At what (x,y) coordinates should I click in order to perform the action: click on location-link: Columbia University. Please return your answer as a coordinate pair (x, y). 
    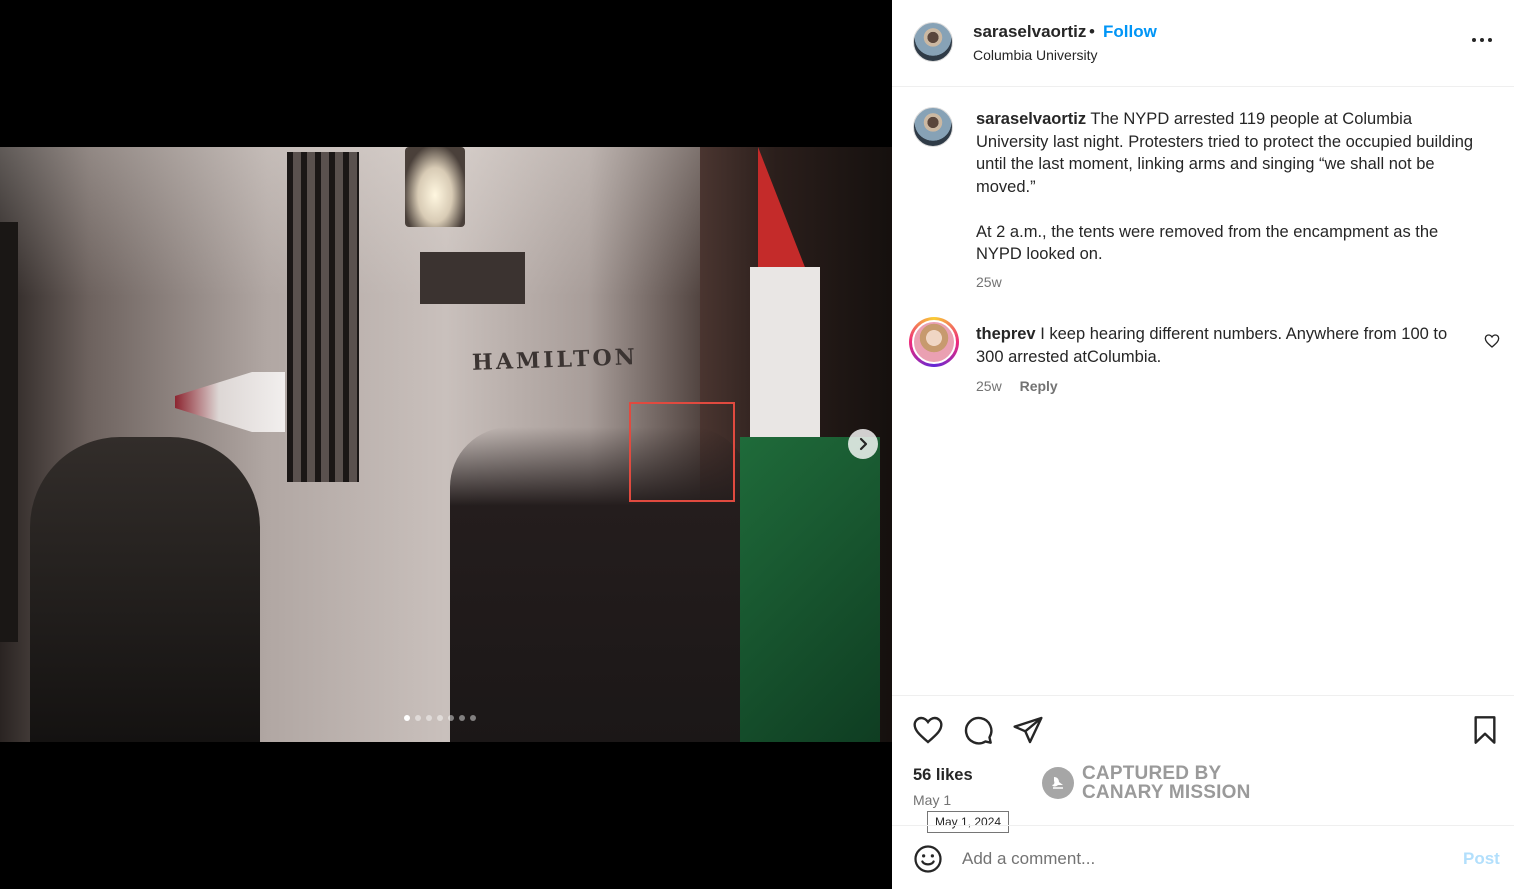
    Looking at the image, I should click on (1035, 55).